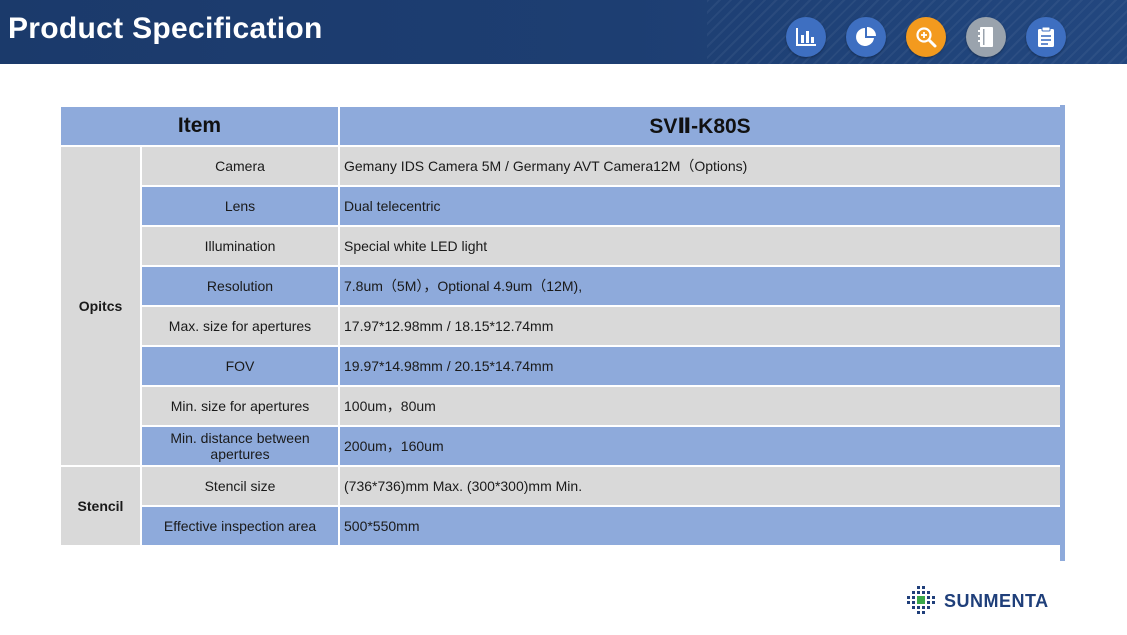 This screenshot has width=1127, height=635. What do you see at coordinates (1062, 333) in the screenshot?
I see `table-right-edge` at bounding box center [1062, 333].